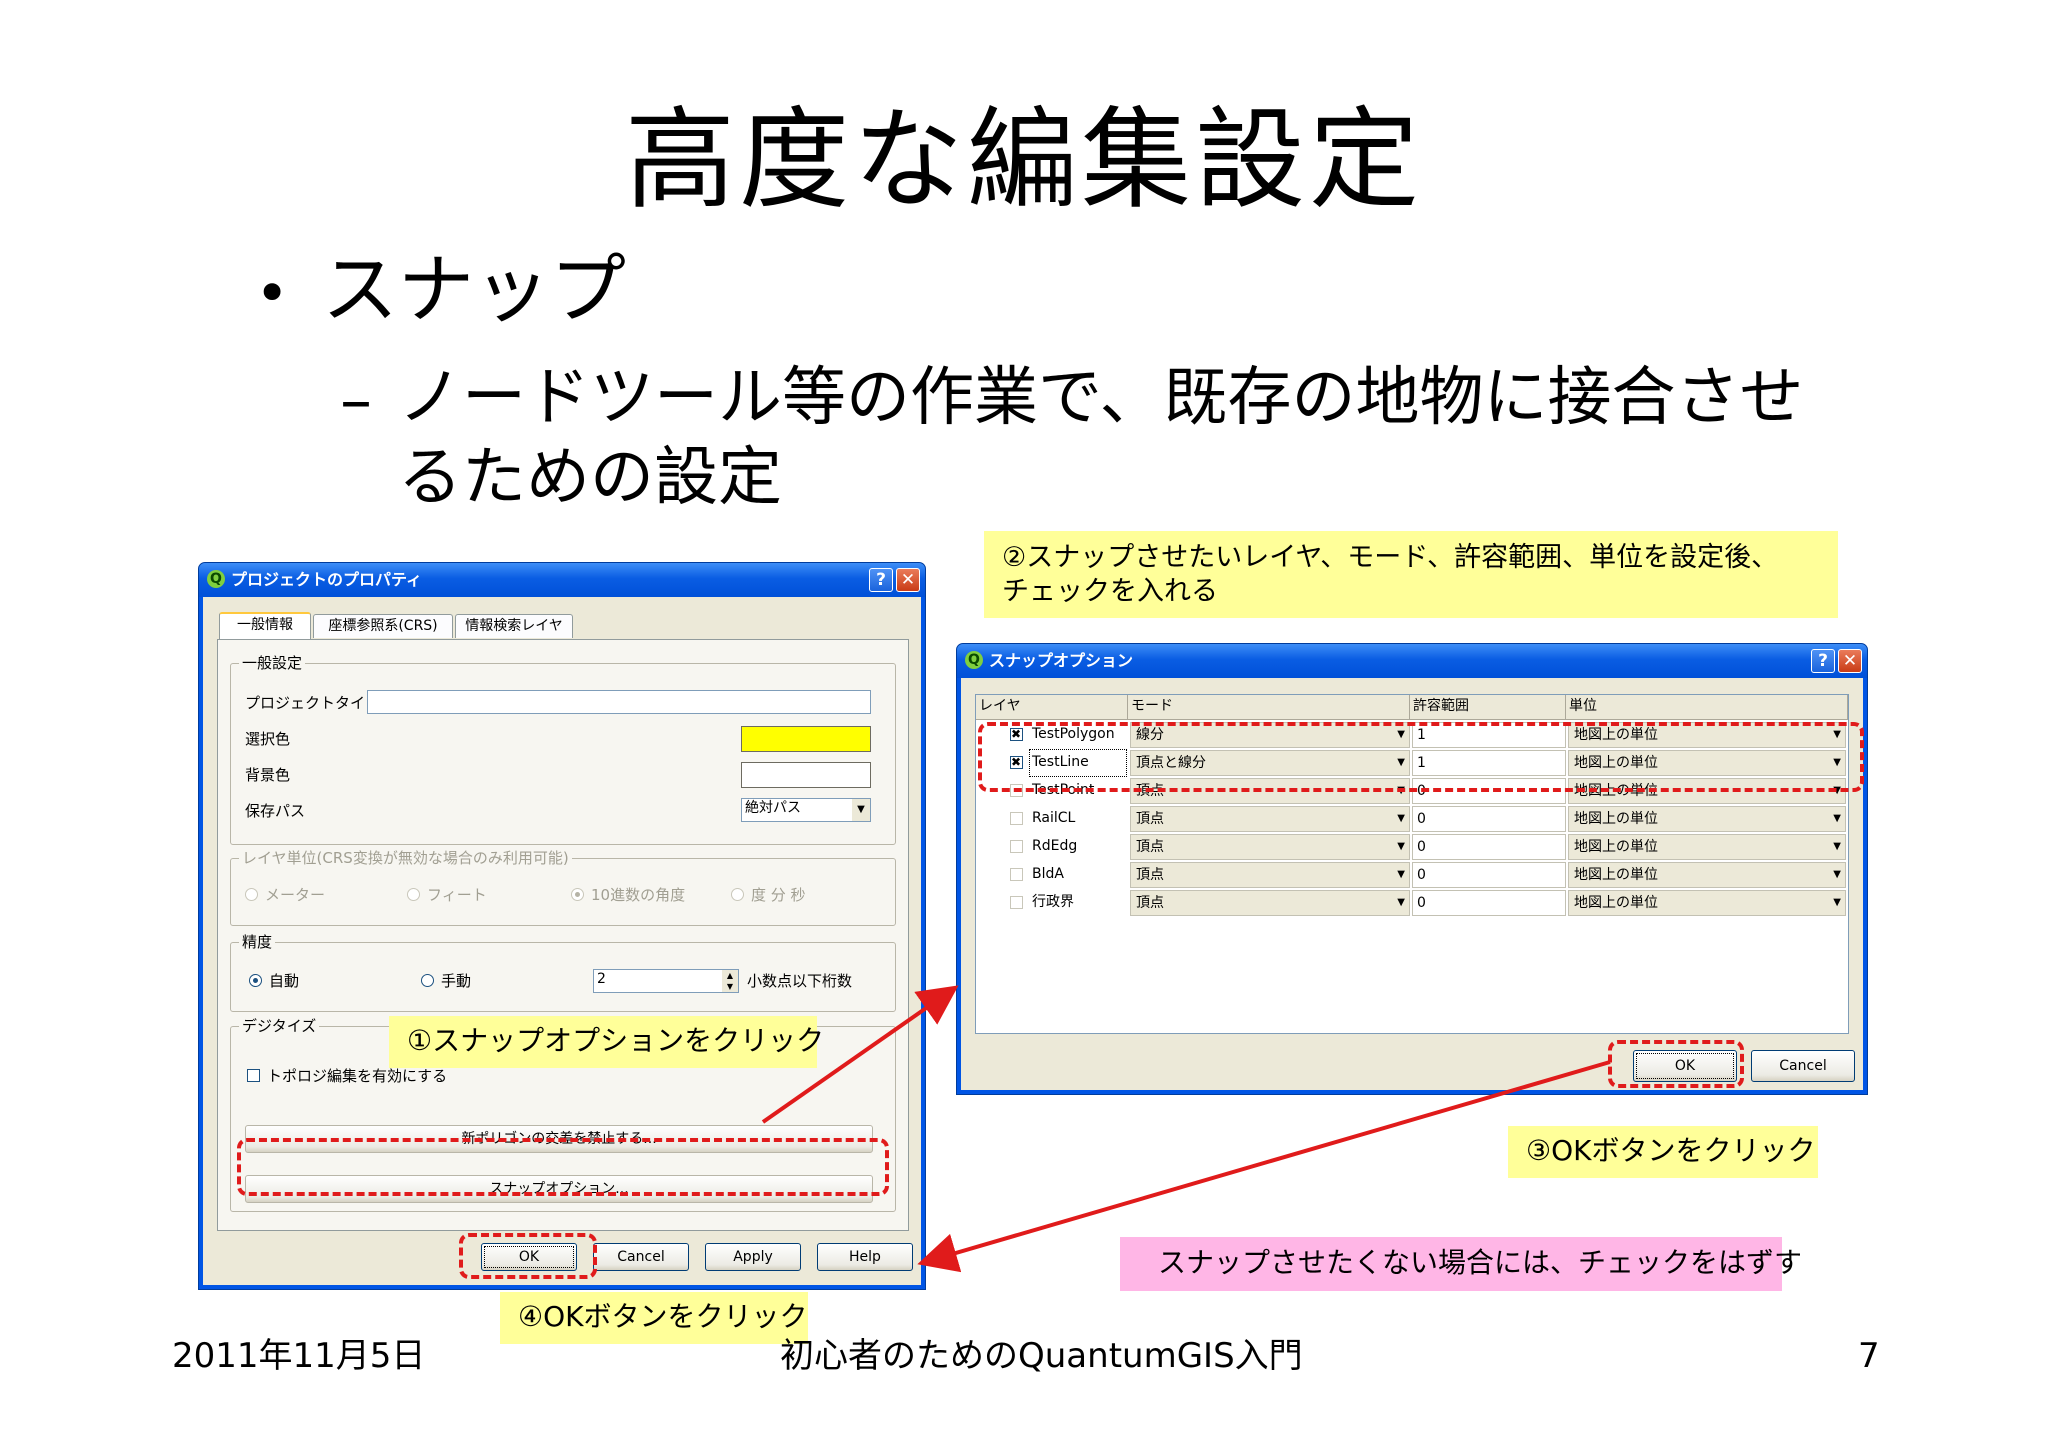 The width and height of the screenshot is (2048, 1448). Describe the element at coordinates (1041, 1356) in the screenshot. I see `footer-title: 初心者のためのQuantumGIS入門` at that location.